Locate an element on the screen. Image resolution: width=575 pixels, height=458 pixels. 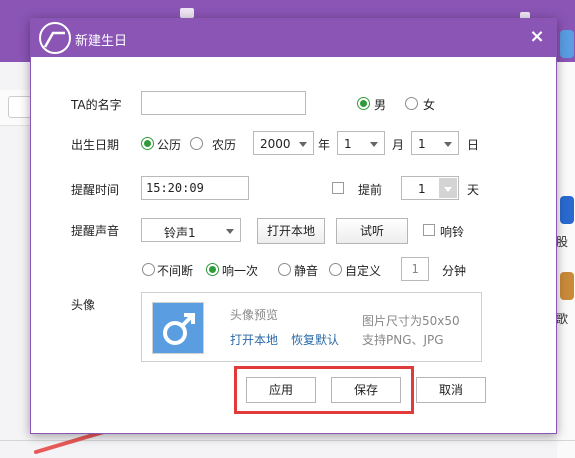
sound-label: 提醒声音 is located at coordinates (95, 231).